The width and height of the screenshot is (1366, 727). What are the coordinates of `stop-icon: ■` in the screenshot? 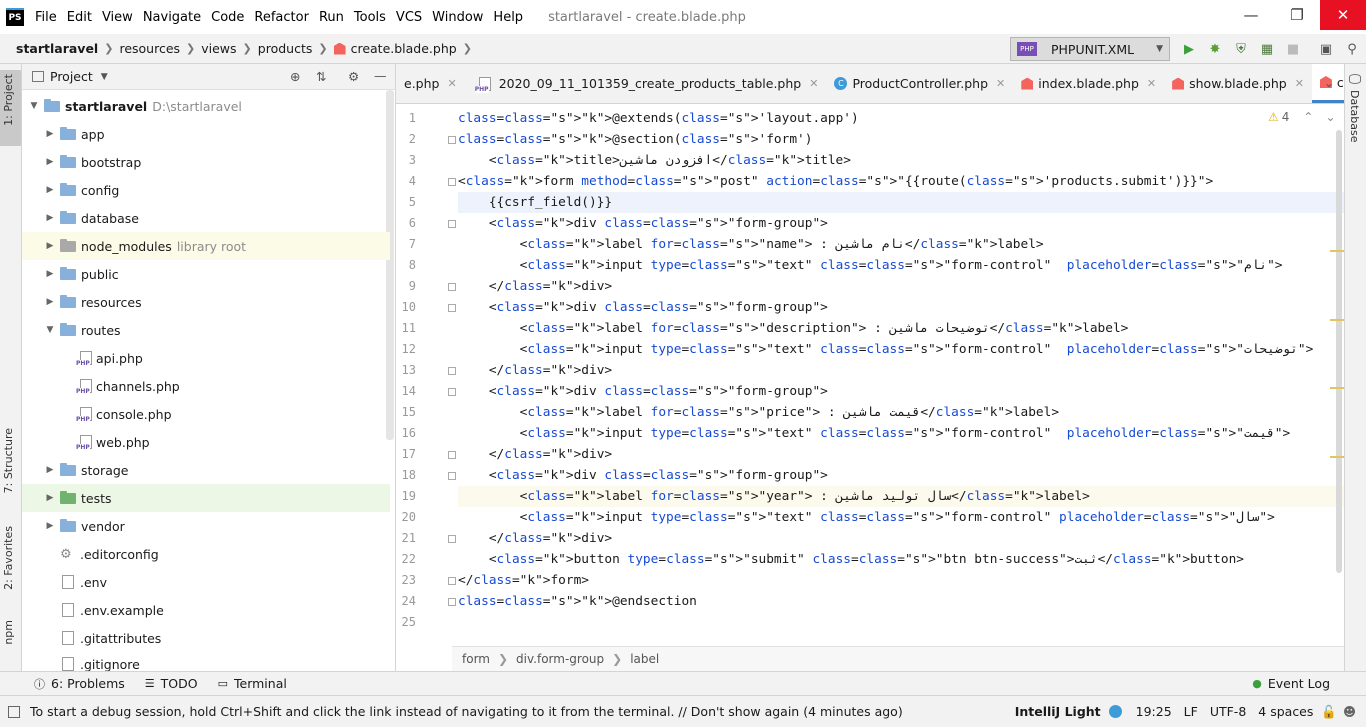 It's located at (1293, 49).